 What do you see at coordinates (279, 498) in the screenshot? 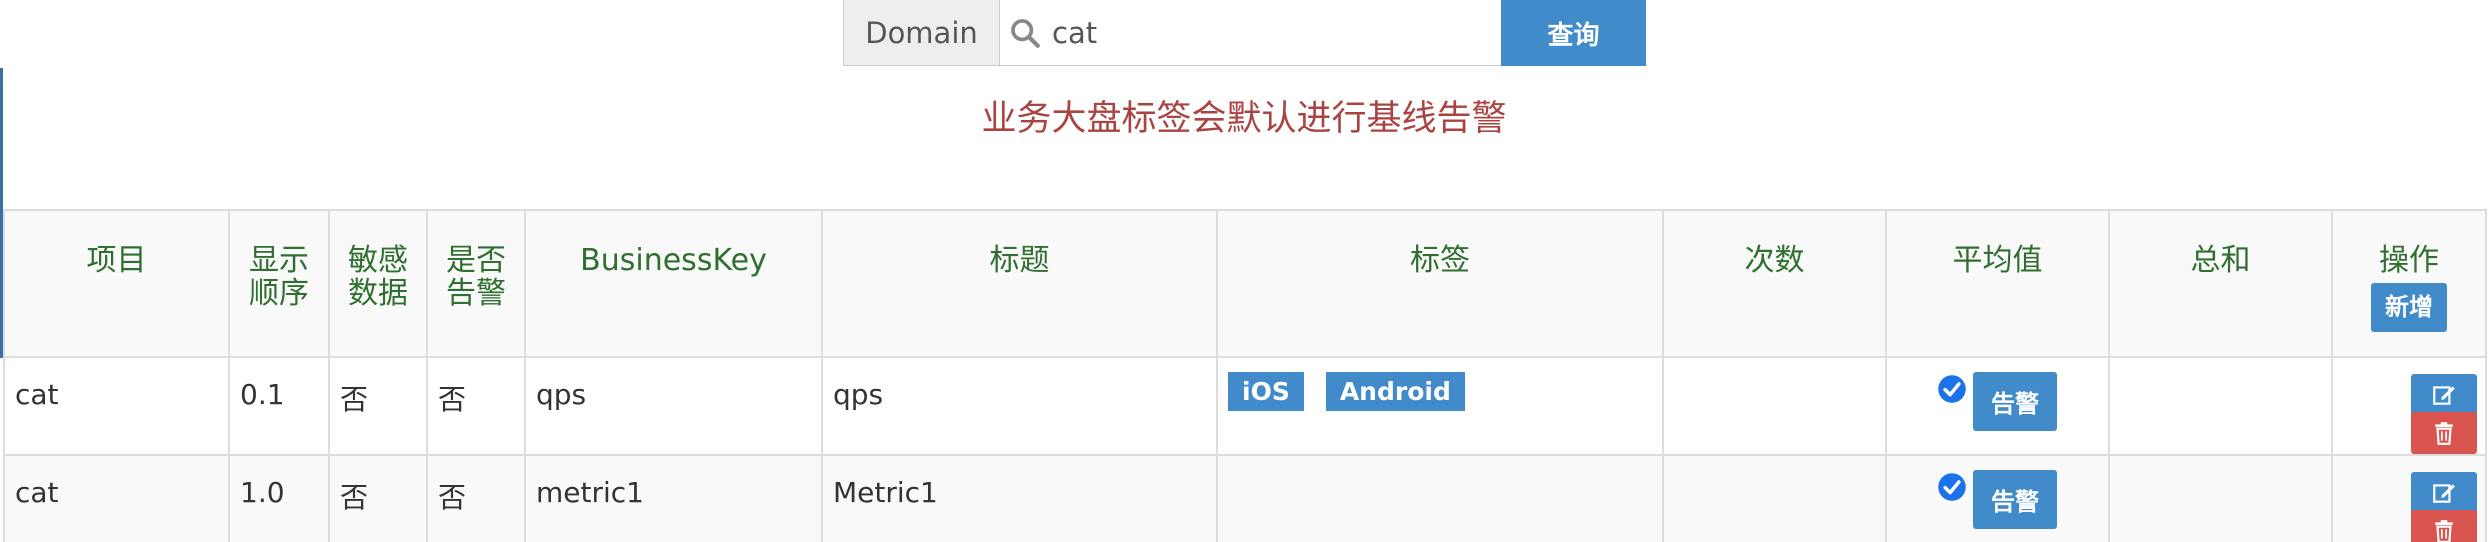
I see `cell-order: 1.0` at bounding box center [279, 498].